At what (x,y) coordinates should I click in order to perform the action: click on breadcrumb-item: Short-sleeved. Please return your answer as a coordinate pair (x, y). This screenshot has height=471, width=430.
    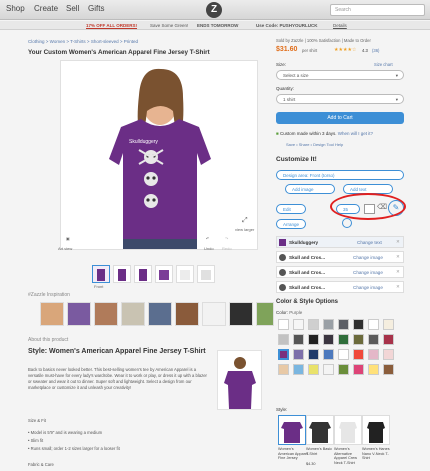
    Looking at the image, I should click on (105, 41).